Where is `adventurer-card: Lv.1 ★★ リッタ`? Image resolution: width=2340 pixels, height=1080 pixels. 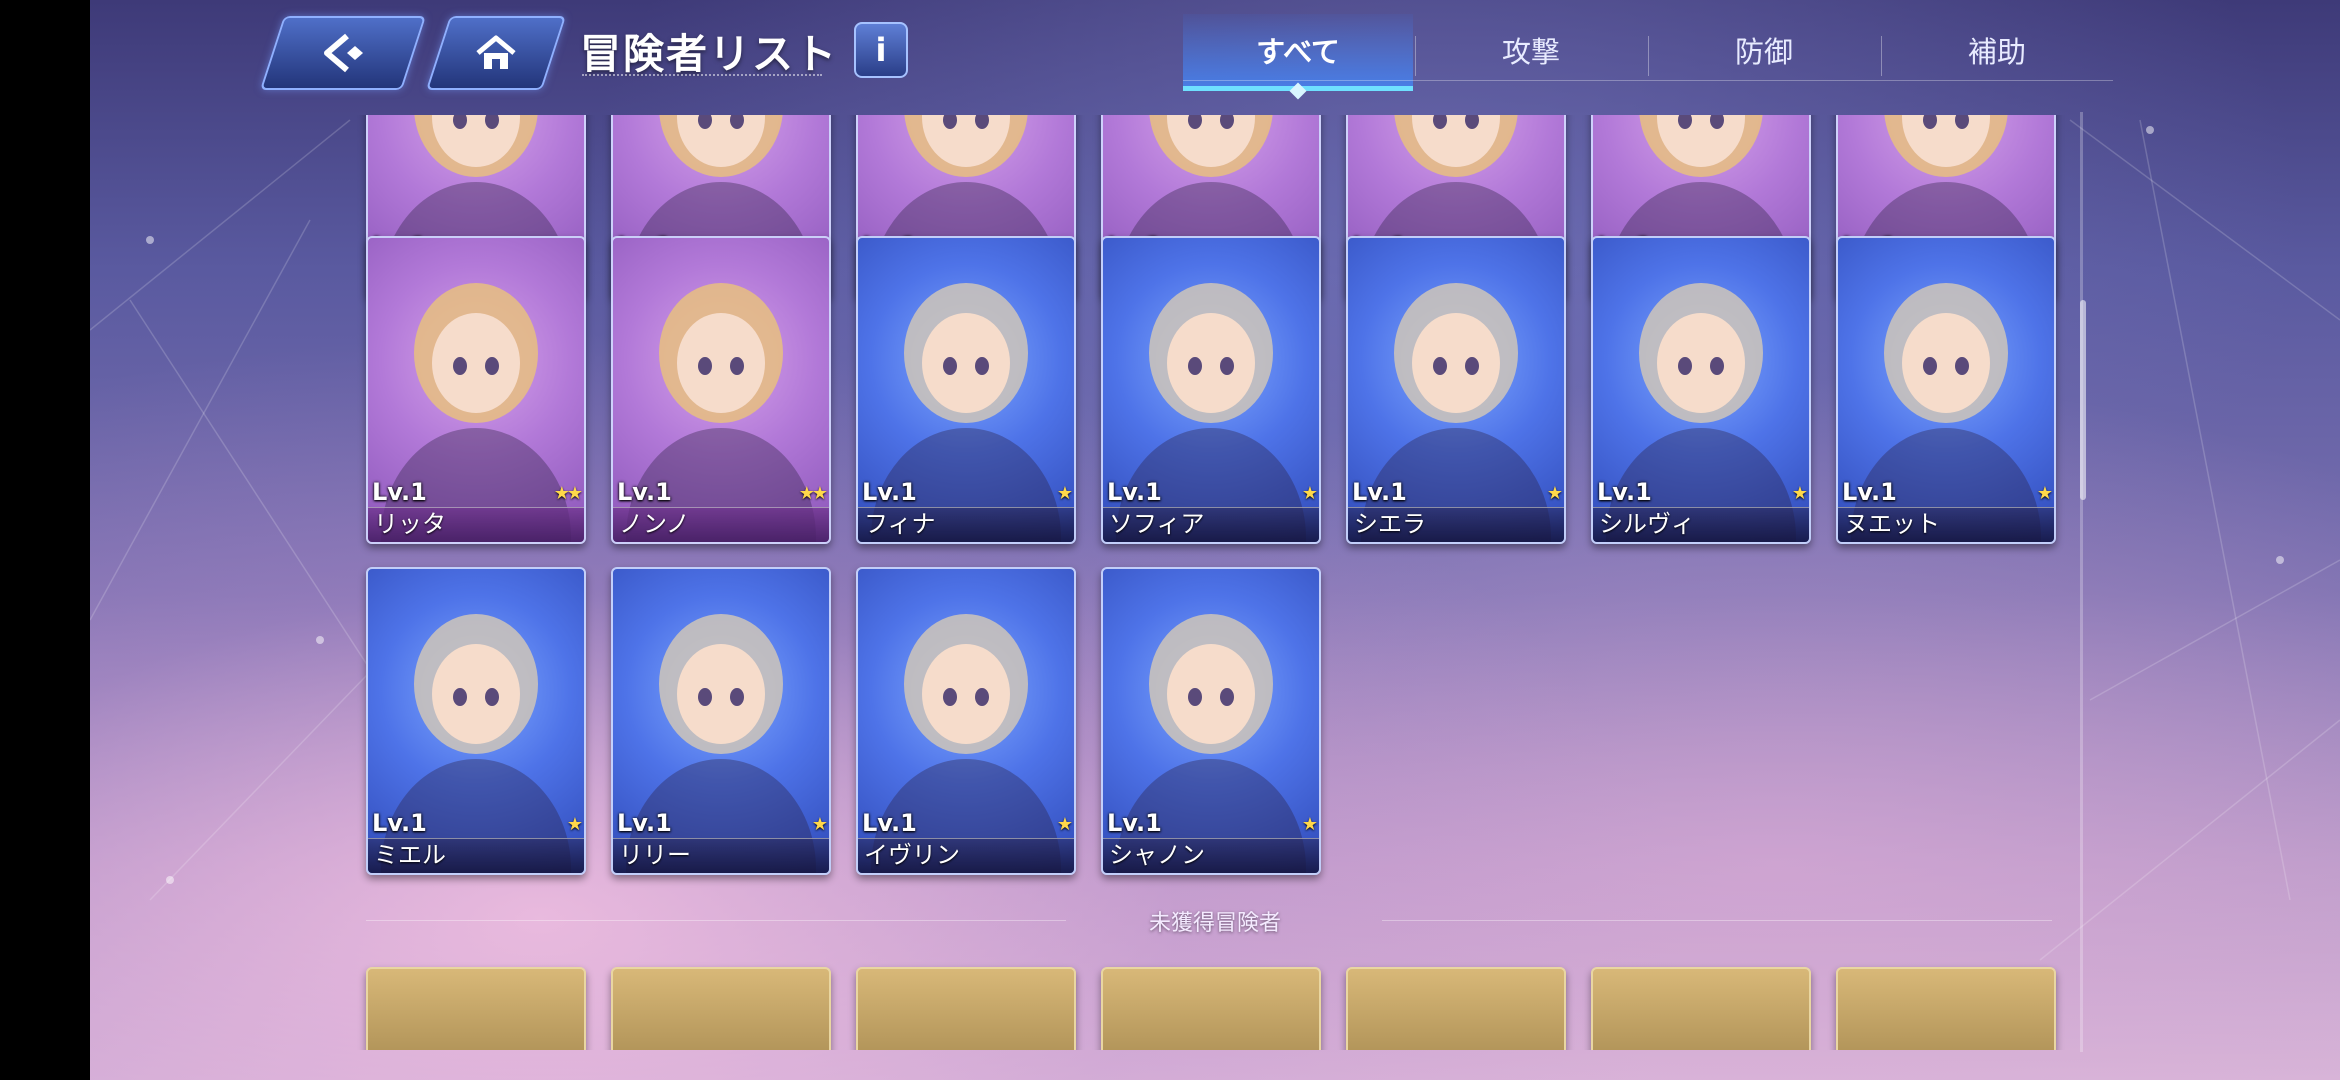
adventurer-card: Lv.1 ★★ リッタ is located at coordinates (476, 390).